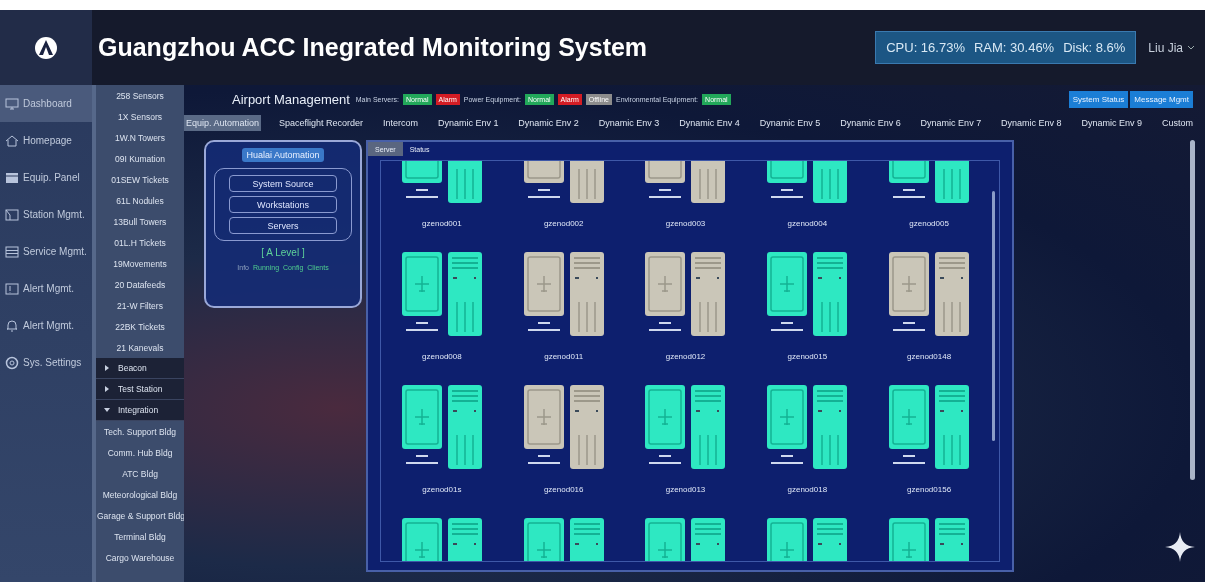 The height and width of the screenshot is (582, 1205). I want to click on server-name: gzenod015, so click(807, 356).